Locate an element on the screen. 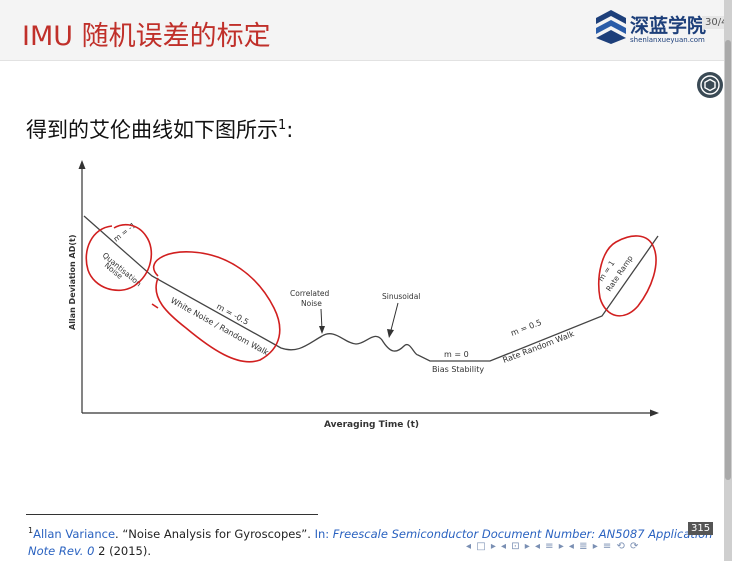 This screenshot has width=732, height=561. logo-icon is located at coordinates (611, 27).